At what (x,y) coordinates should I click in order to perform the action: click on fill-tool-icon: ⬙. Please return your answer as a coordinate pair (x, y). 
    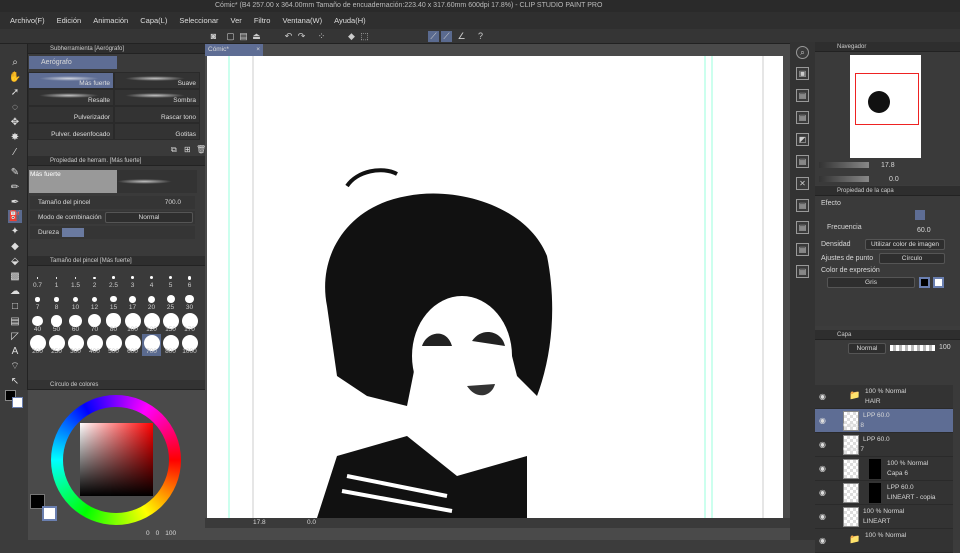
    Looking at the image, I should click on (15, 261).